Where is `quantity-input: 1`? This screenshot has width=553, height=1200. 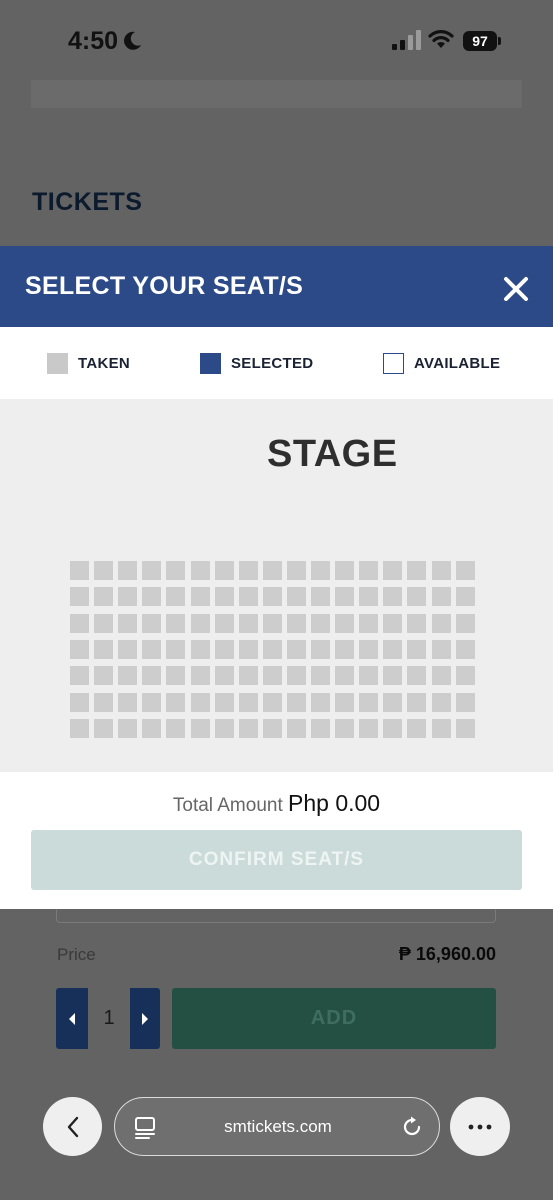
quantity-input: 1 is located at coordinates (109, 1018).